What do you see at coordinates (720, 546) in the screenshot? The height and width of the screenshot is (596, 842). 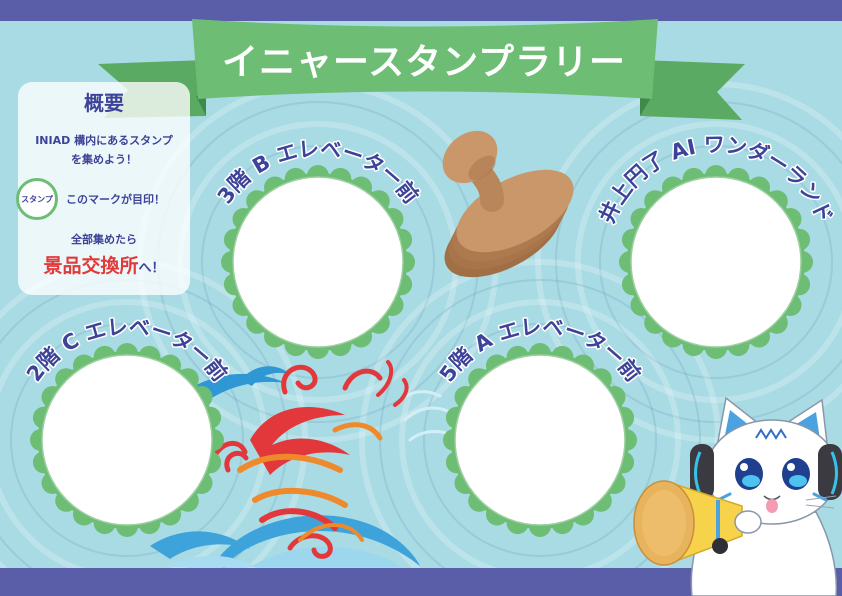 I see `megaphone-grip` at bounding box center [720, 546].